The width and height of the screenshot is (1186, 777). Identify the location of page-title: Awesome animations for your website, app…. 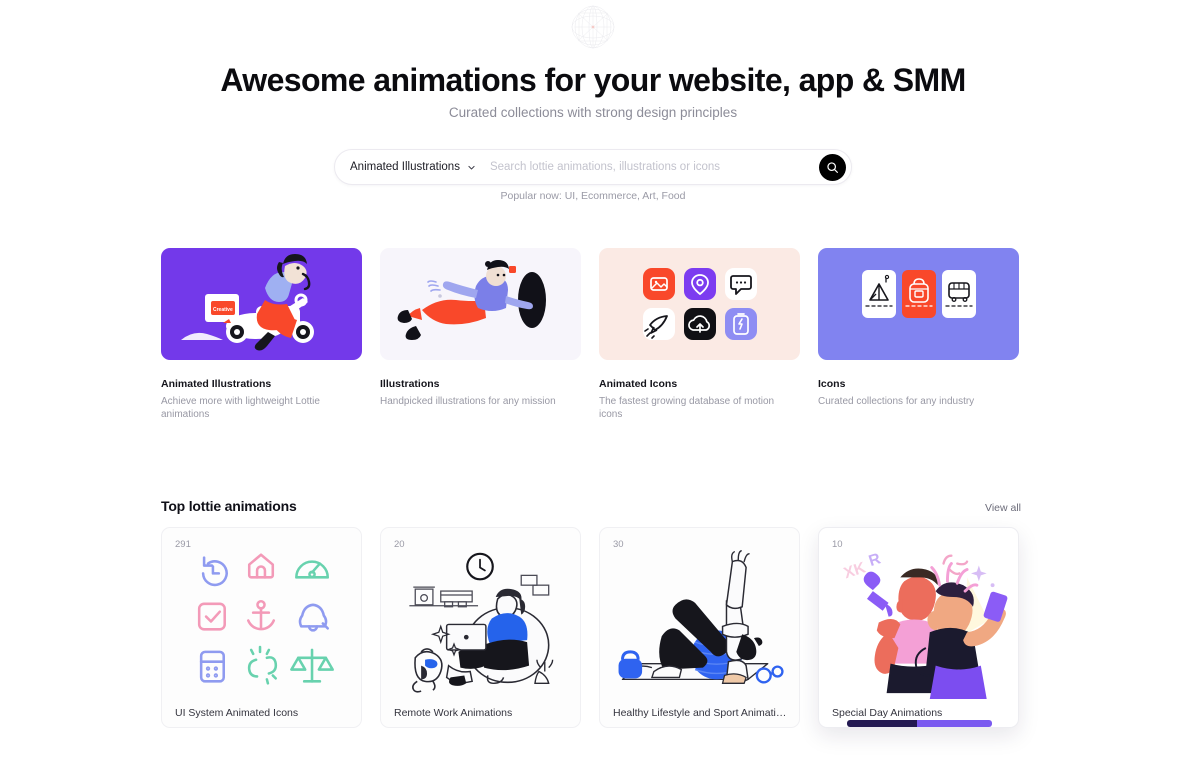
(593, 80).